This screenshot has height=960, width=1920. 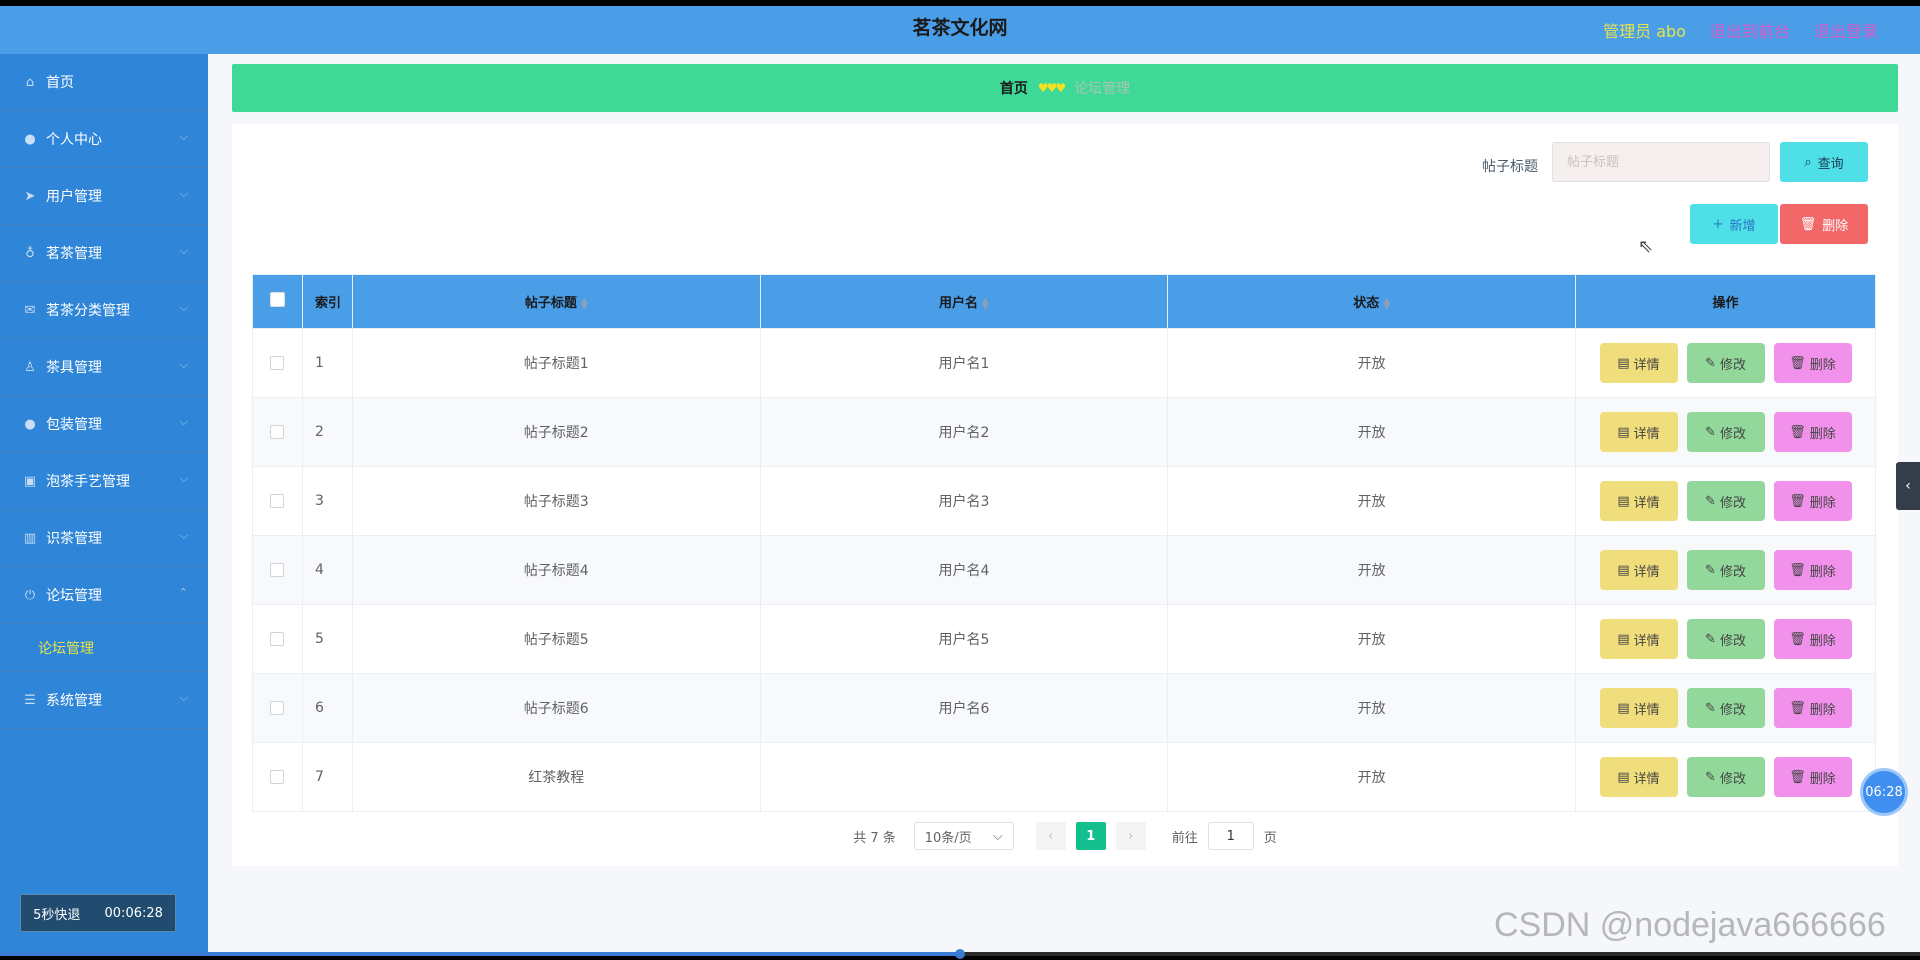 What do you see at coordinates (556, 301) in the screenshot?
I see `header-title: 帖子标题 ▲ ▼` at bounding box center [556, 301].